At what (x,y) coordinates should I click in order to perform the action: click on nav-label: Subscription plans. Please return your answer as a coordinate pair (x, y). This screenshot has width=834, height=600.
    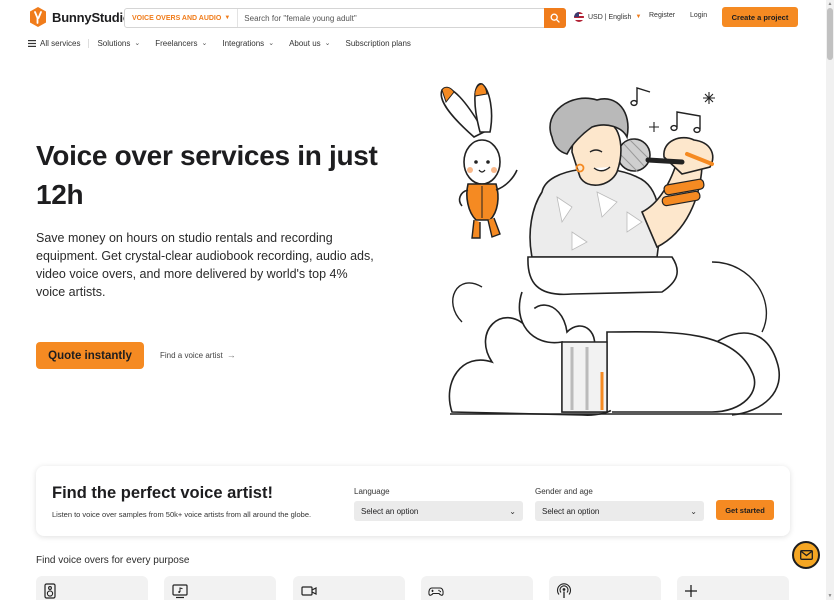
    Looking at the image, I should click on (378, 43).